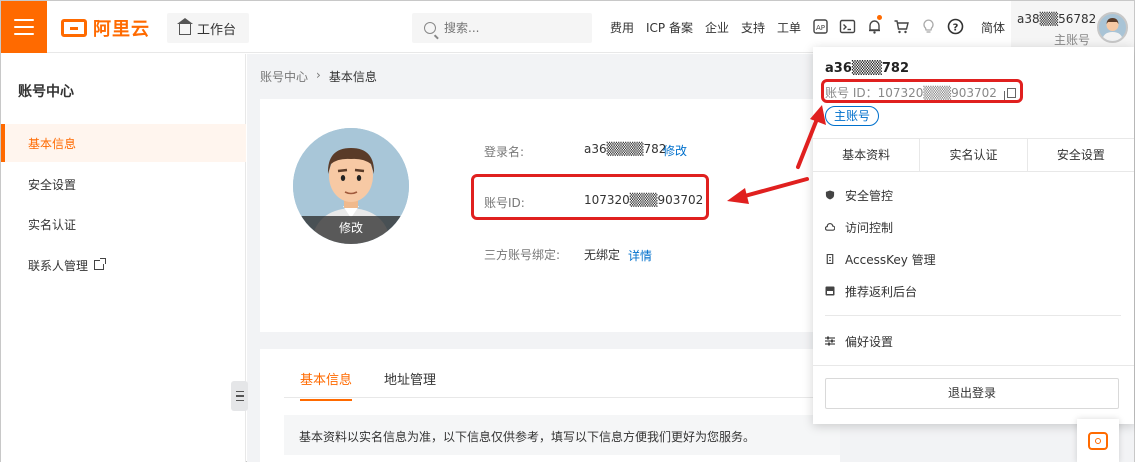 The height and width of the screenshot is (462, 1135). I want to click on api-icon: AP, so click(820, 26).